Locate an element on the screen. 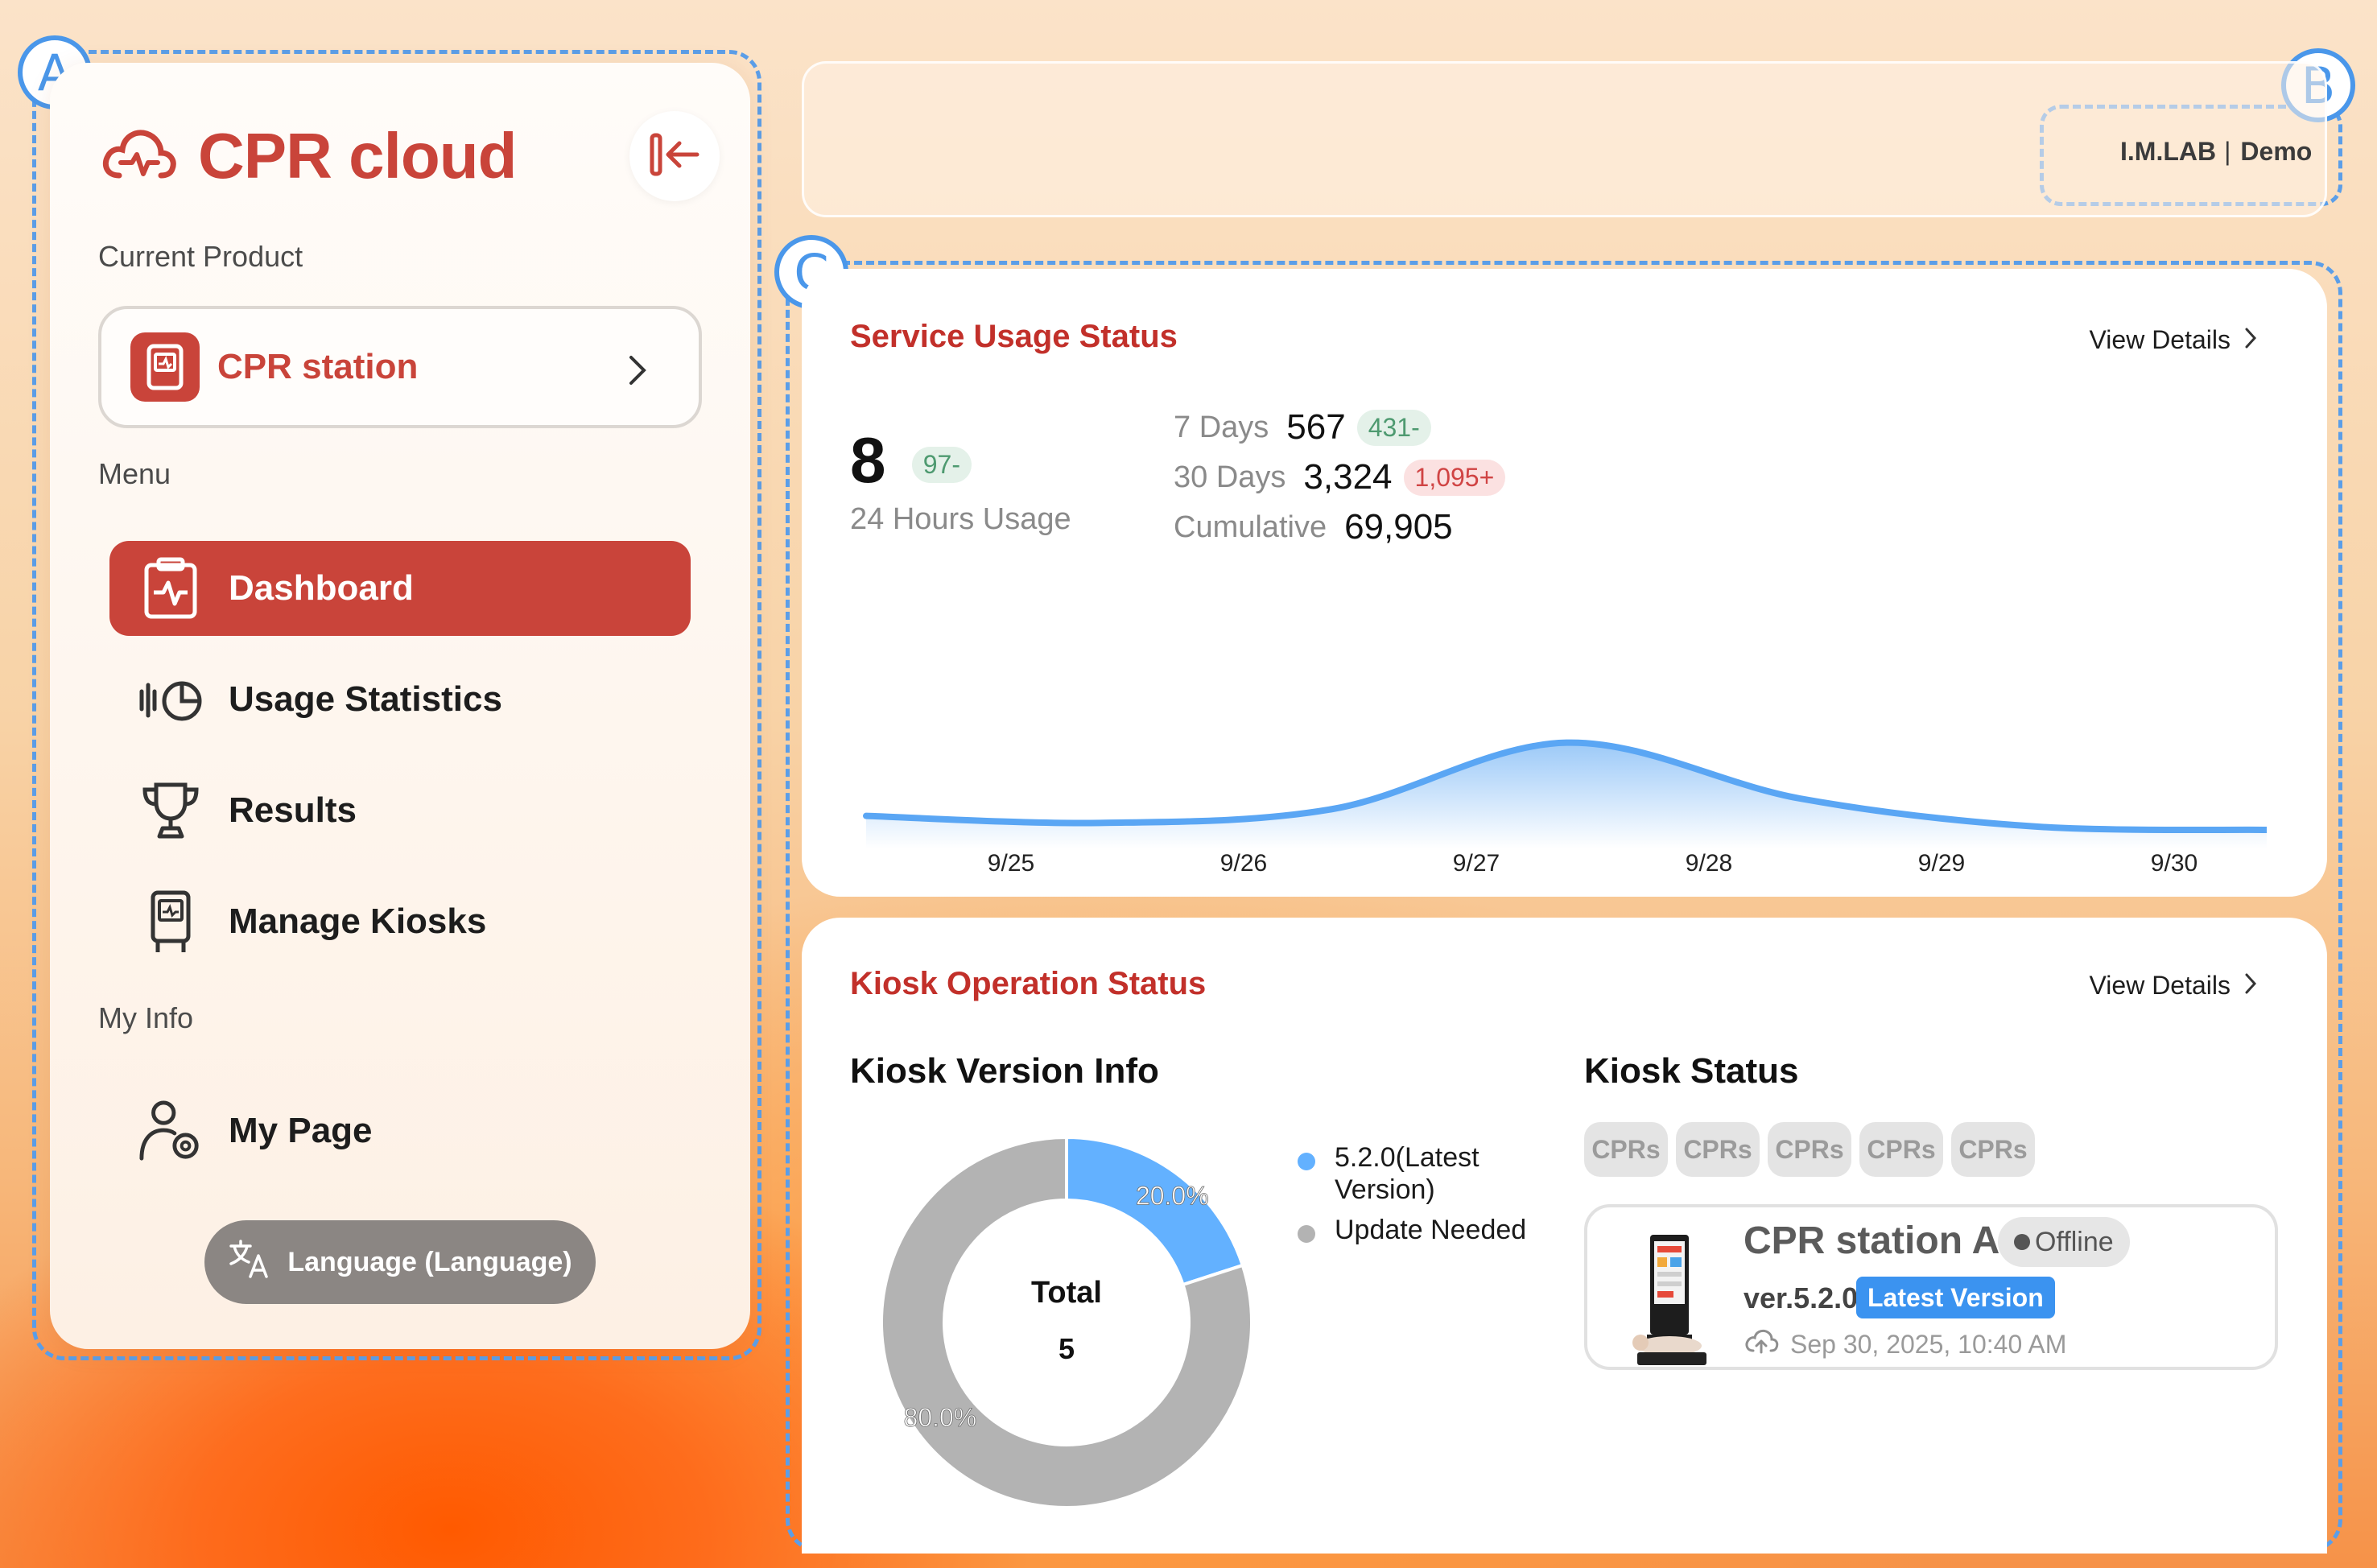  donut-slice-label: 20.0% is located at coordinates (1172, 1195).